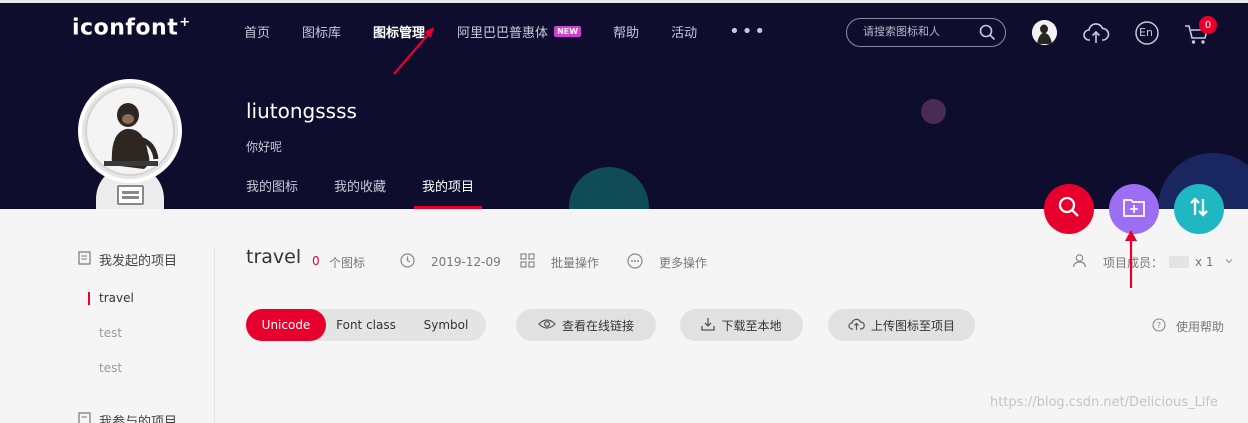 The height and width of the screenshot is (423, 1248). I want to click on logo-text: iconfont, so click(125, 28).